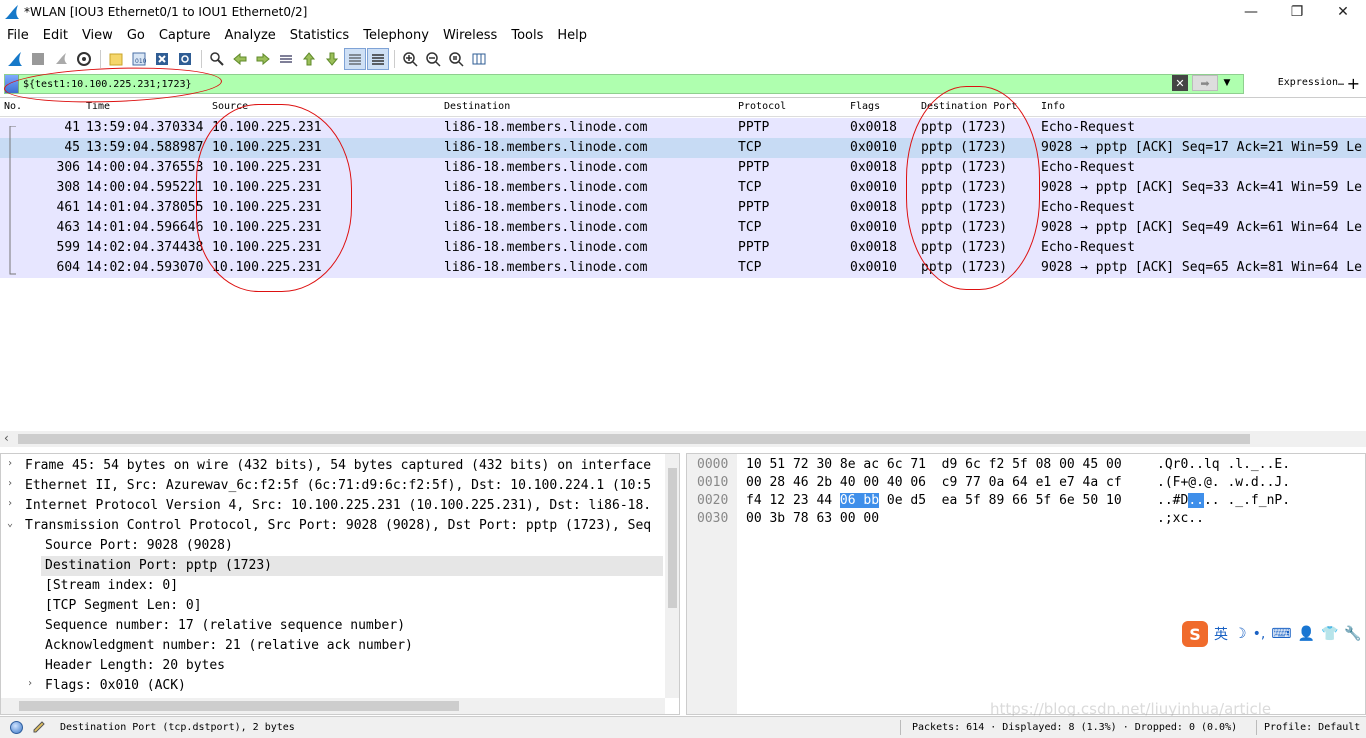 The image size is (1366, 738). I want to click on column-header-protocol: Protocol, so click(762, 106).